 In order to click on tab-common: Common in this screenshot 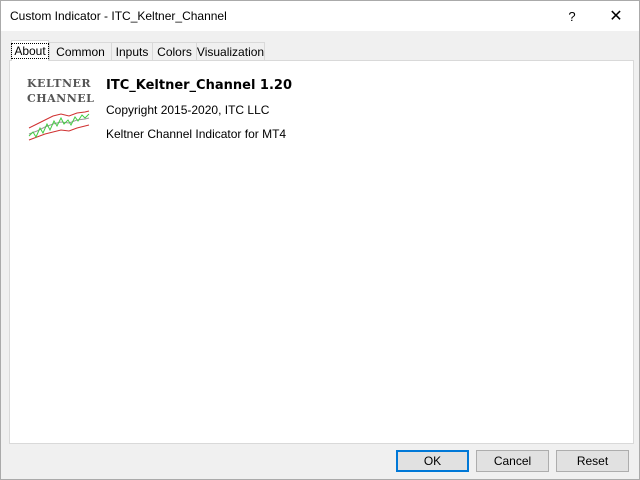, I will do `click(80, 51)`.